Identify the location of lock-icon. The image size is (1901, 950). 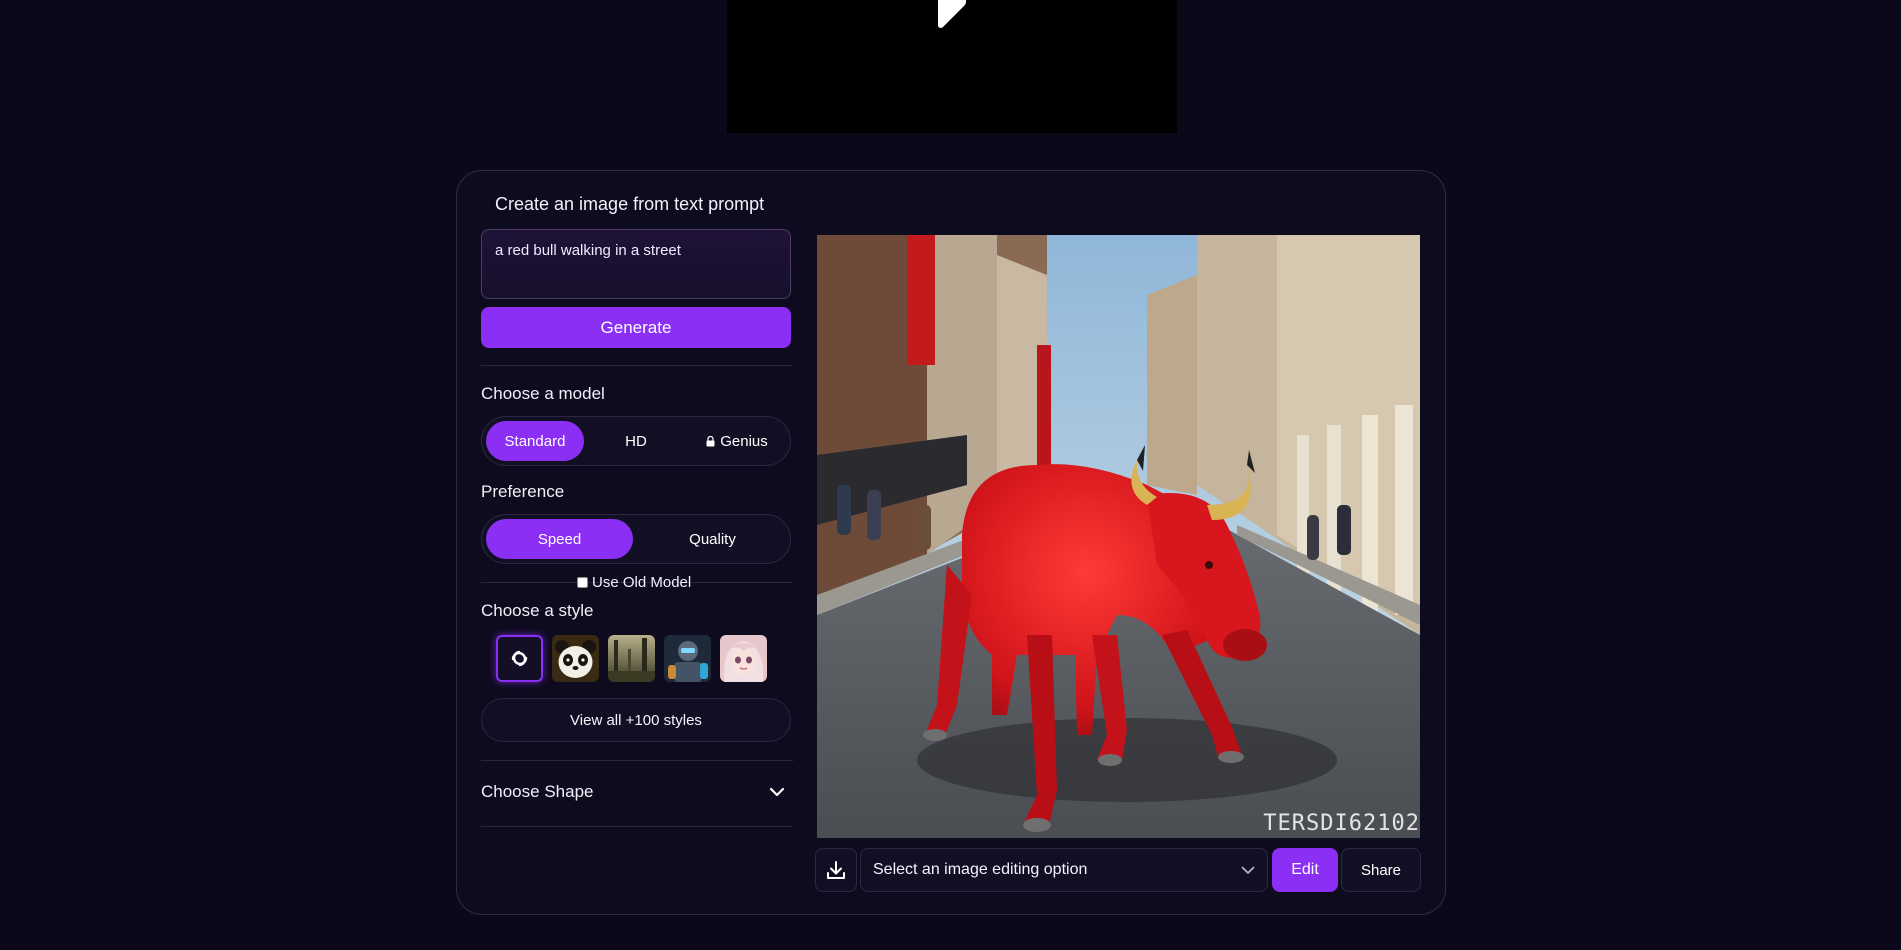
(710, 440).